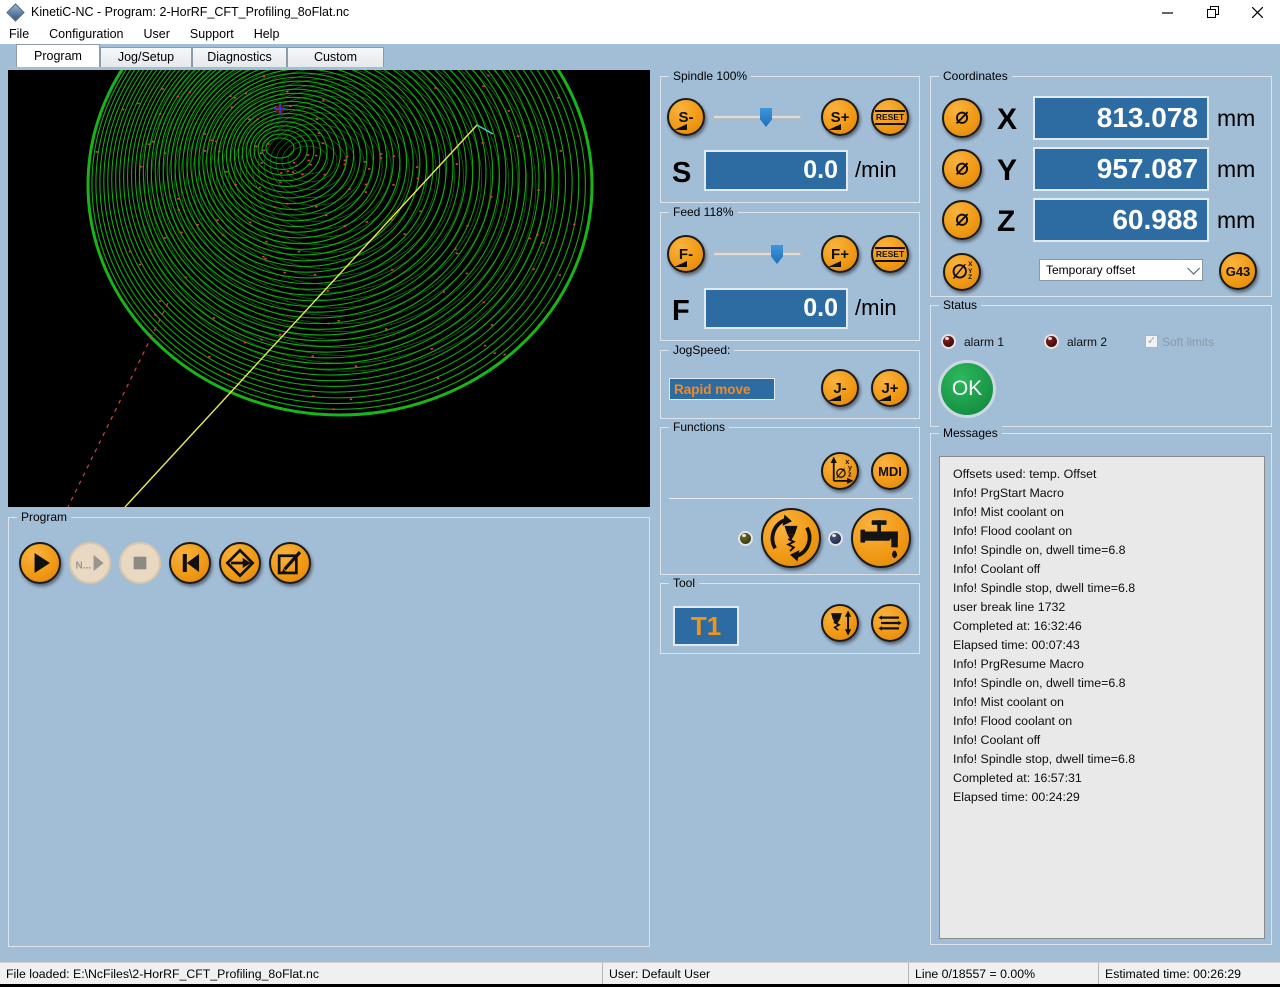  I want to click on tool-table-icon, so click(890, 623).